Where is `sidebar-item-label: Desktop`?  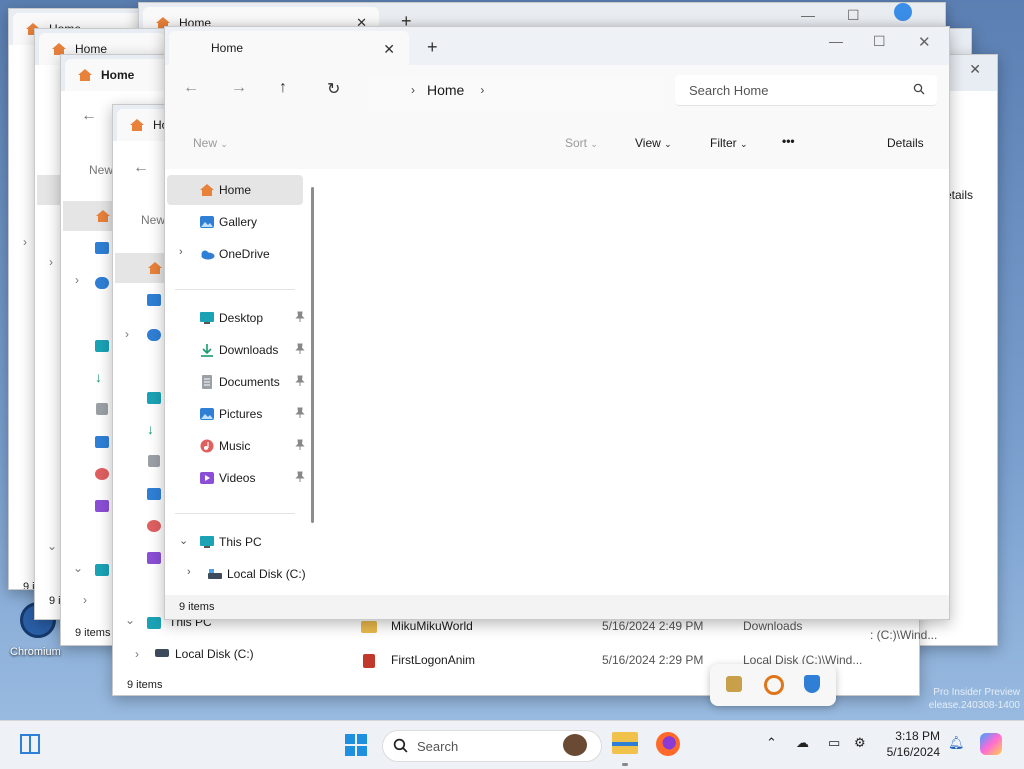
sidebar-item-label: Desktop is located at coordinates (241, 318).